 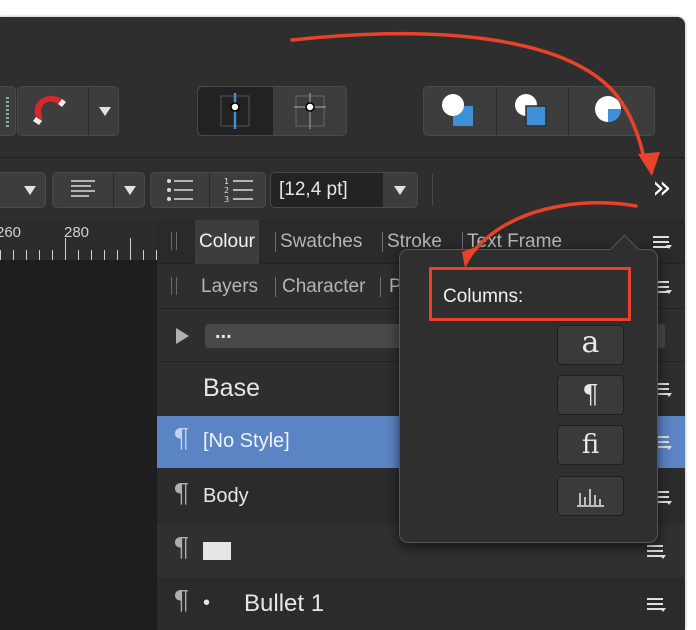 I want to click on snapping-button, so click(x=53, y=111).